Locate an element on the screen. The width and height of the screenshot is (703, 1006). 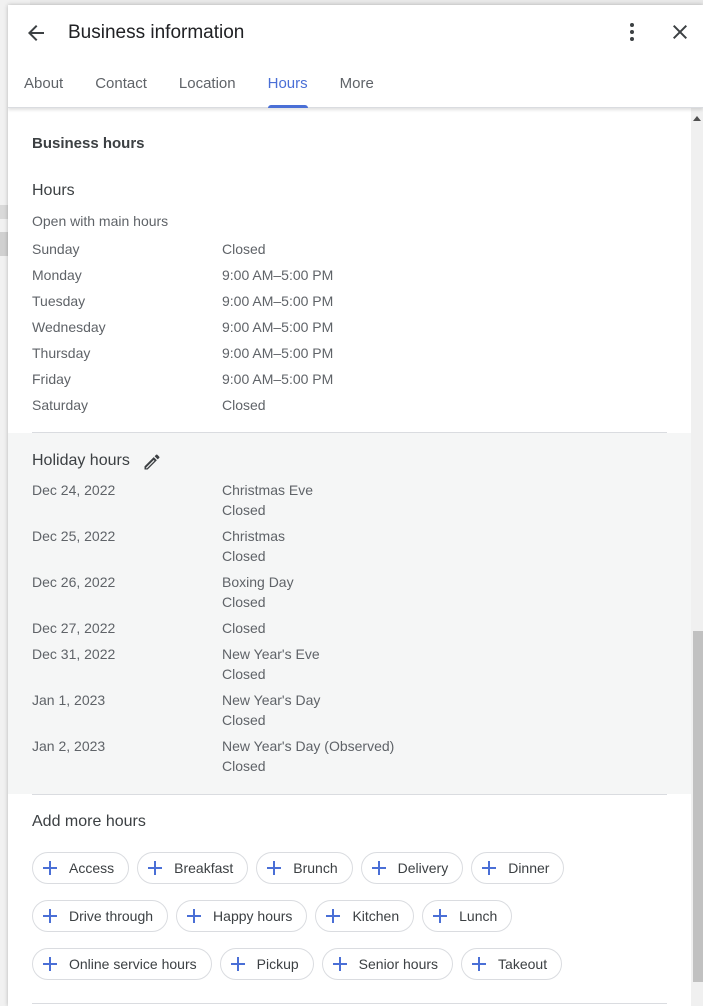
scroll-thumb is located at coordinates (698, 806).